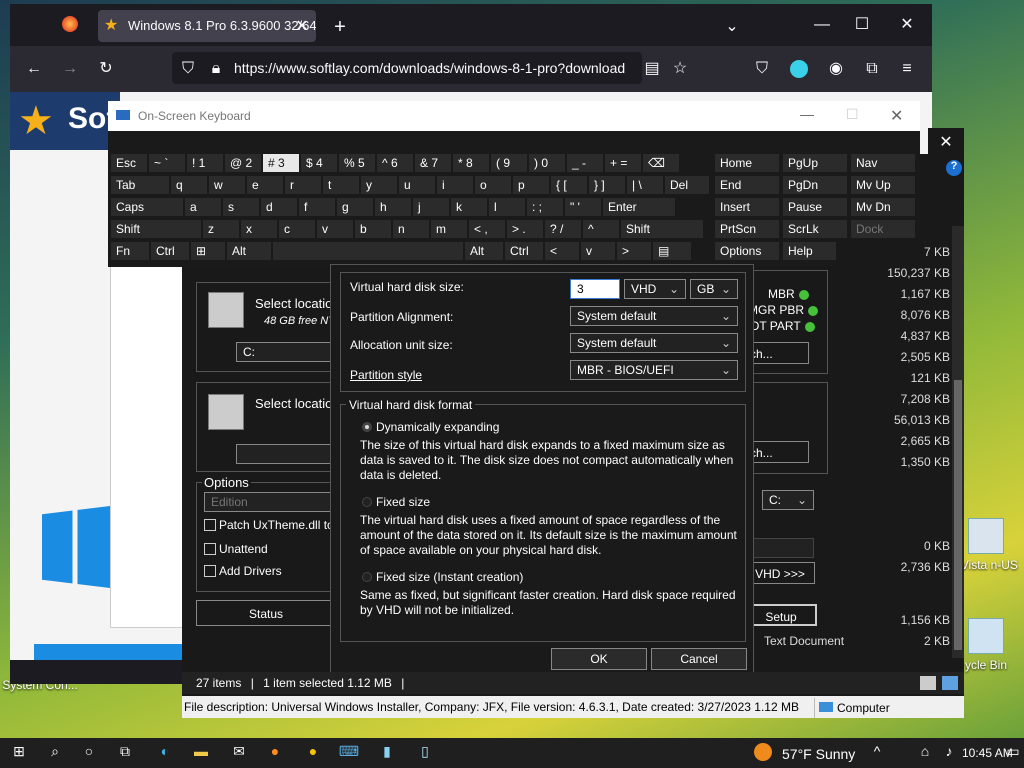  What do you see at coordinates (545, 207) in the screenshot?
I see `osk-key: : ;` at bounding box center [545, 207].